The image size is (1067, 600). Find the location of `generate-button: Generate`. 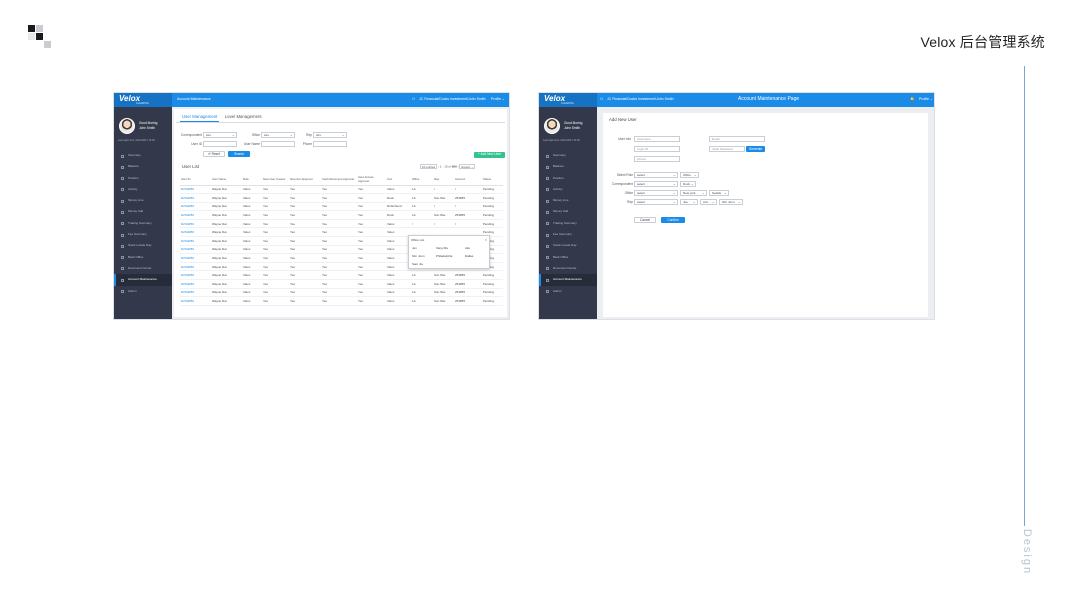

generate-button: Generate is located at coordinates (755, 149).